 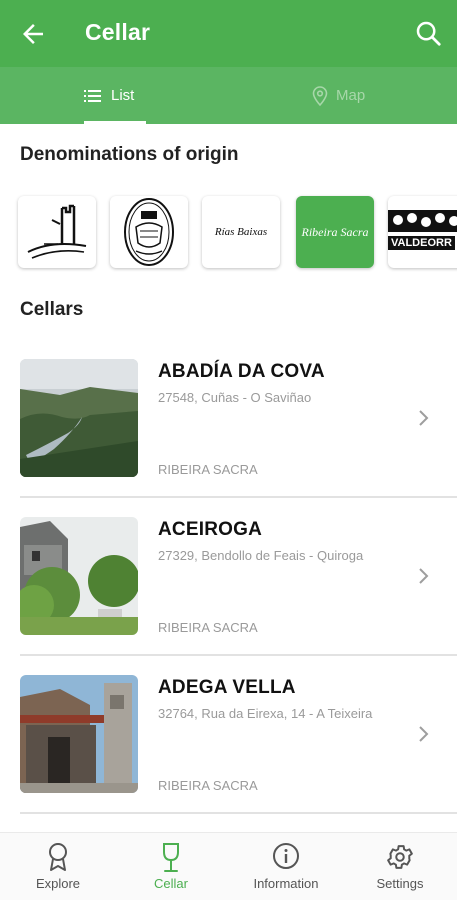 I want to click on tab-list: List, so click(x=116, y=95).